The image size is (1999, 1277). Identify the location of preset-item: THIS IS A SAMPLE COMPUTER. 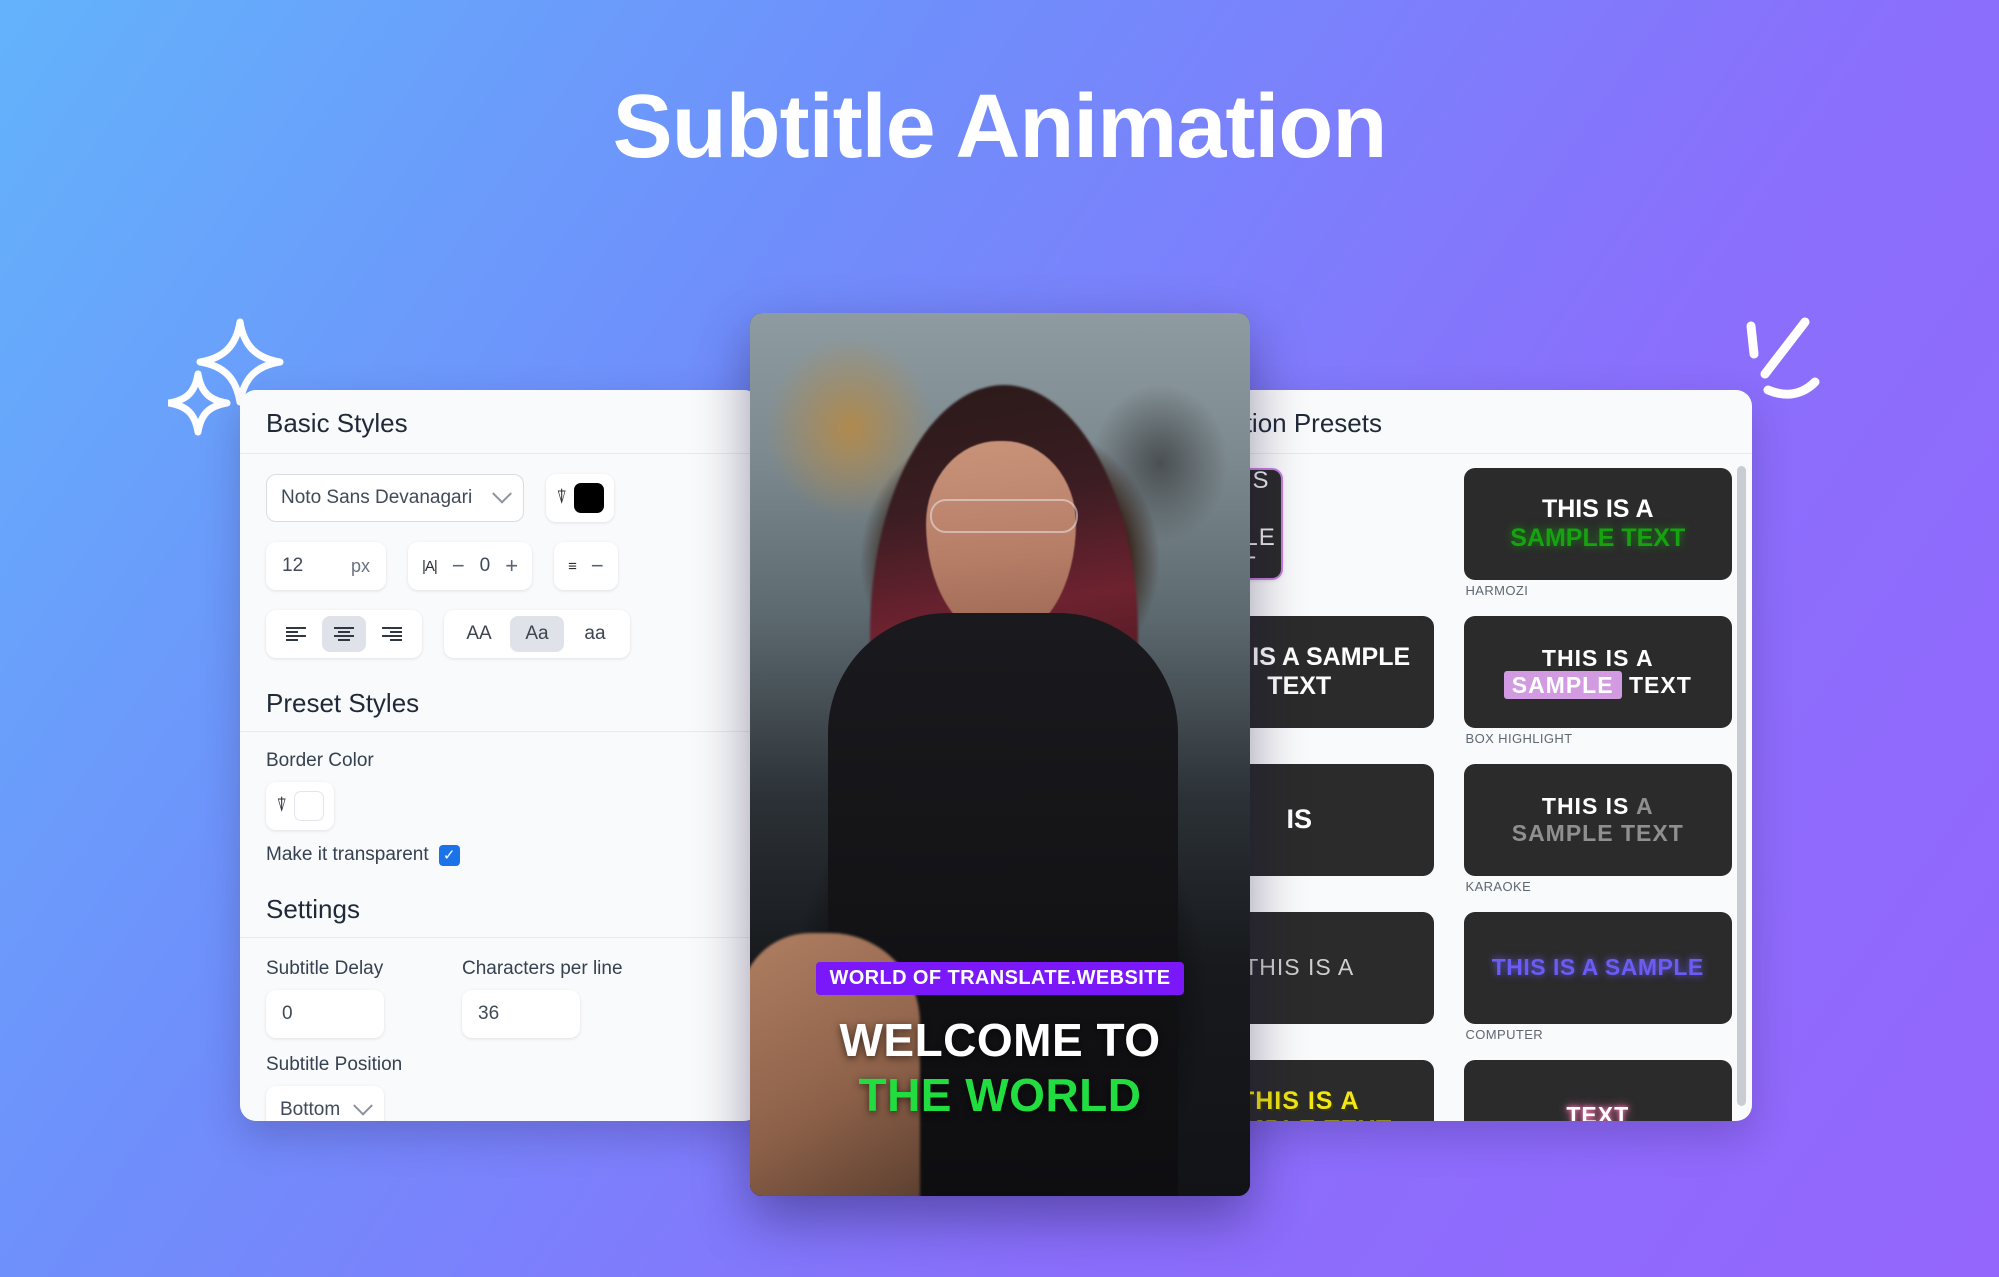
(1597, 981).